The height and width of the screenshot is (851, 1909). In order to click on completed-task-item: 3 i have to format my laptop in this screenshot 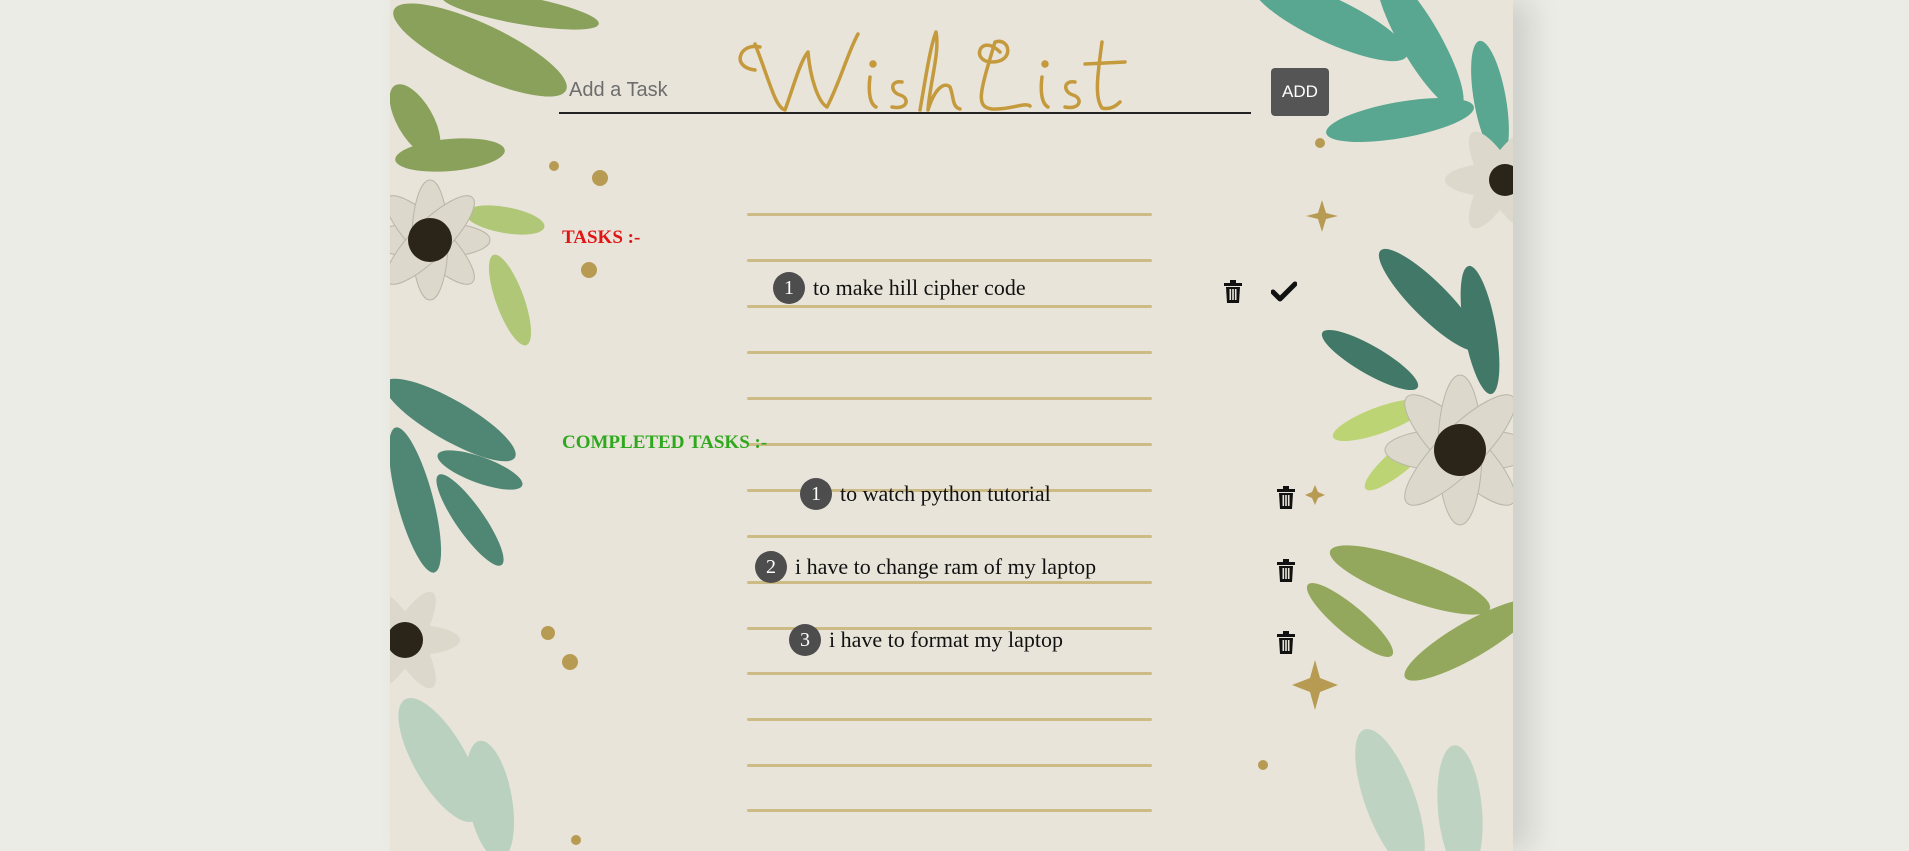, I will do `click(926, 640)`.